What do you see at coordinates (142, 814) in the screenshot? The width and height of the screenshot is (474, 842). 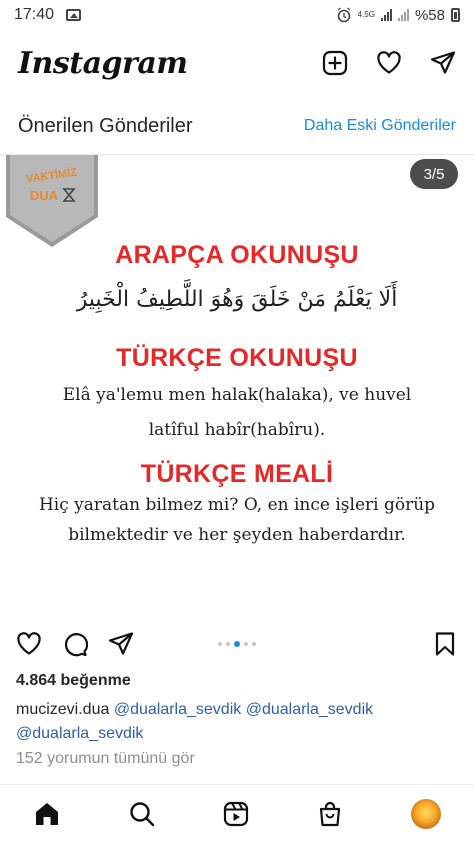 I see `search-icon` at bounding box center [142, 814].